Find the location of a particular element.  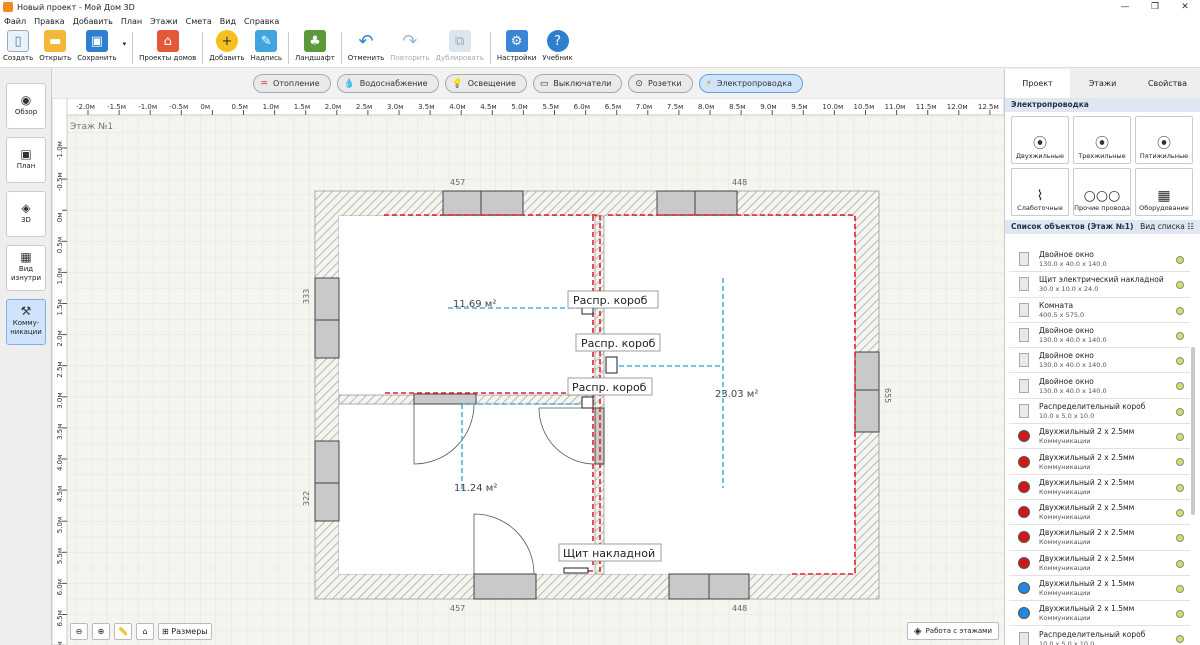

object-name: Щит электрический накладной is located at coordinates (1101, 280).